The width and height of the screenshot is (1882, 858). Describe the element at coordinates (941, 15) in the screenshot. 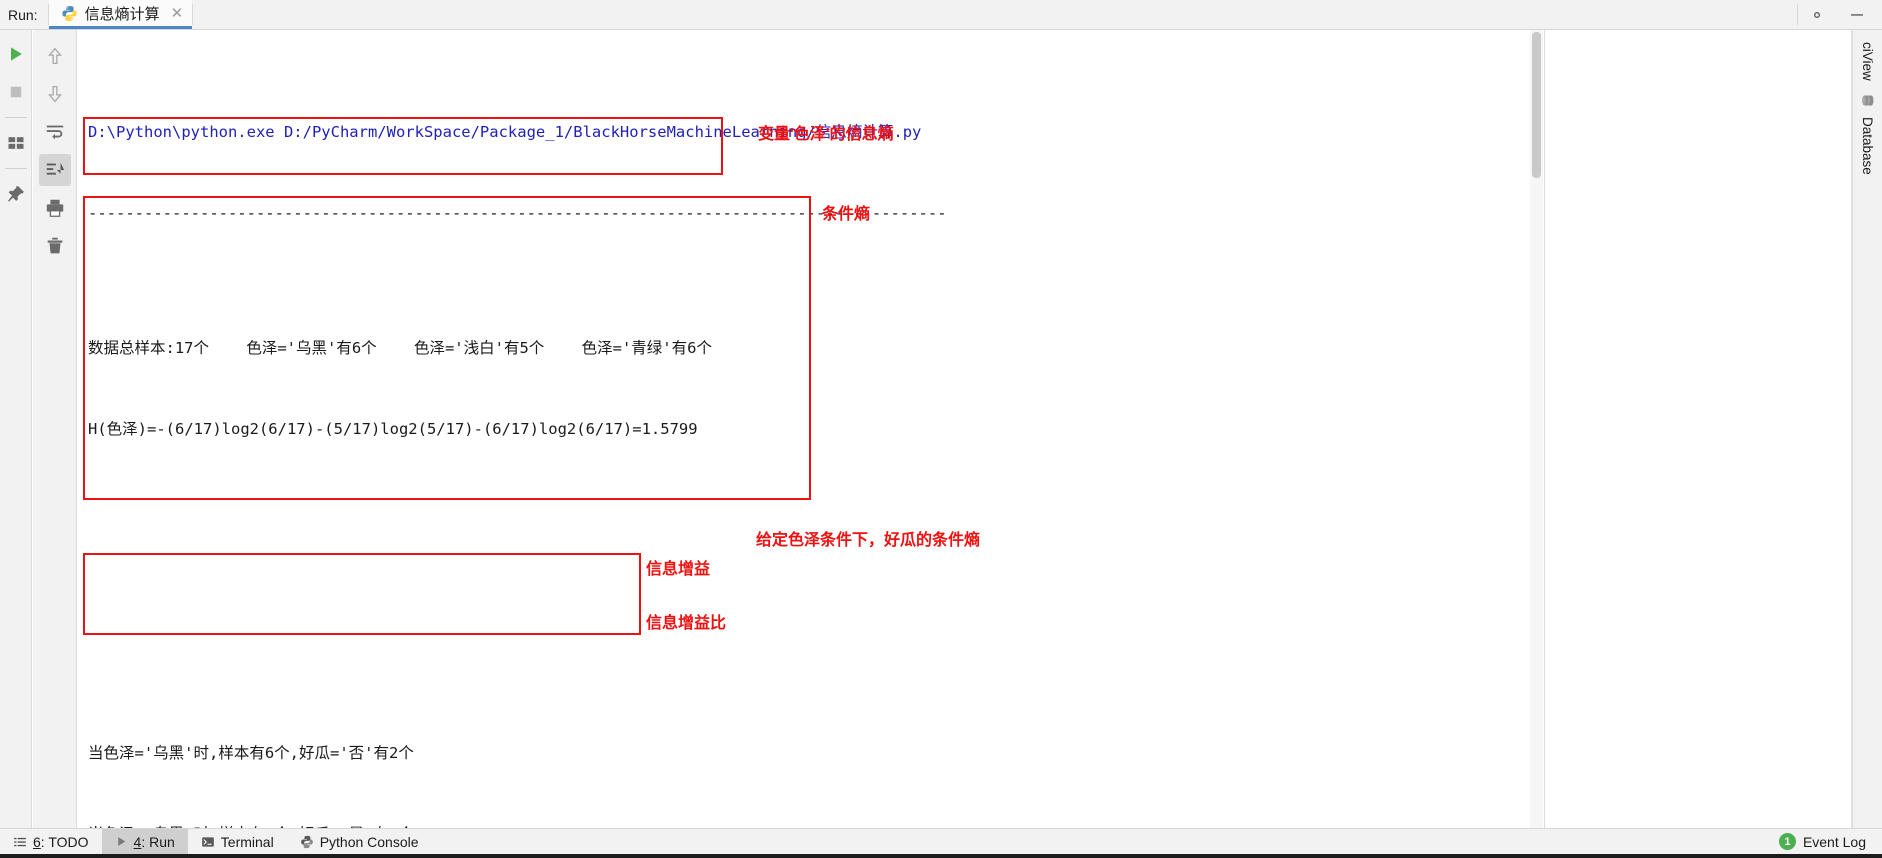

I see `run-toolbar: Run: 信息熵计算 ✕` at that location.